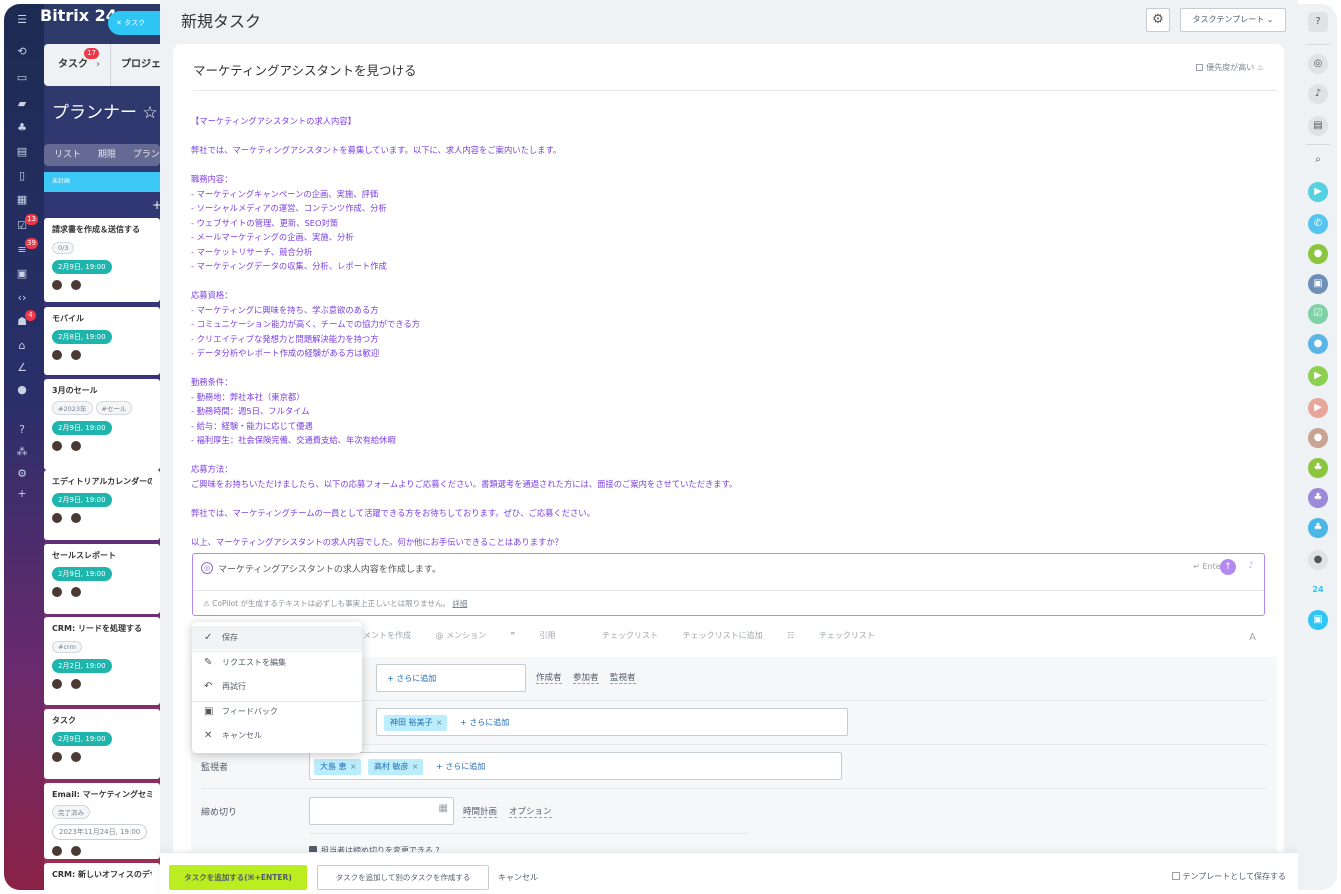 The width and height of the screenshot is (1341, 894). I want to click on code-icon: ‹›, so click(22, 298).